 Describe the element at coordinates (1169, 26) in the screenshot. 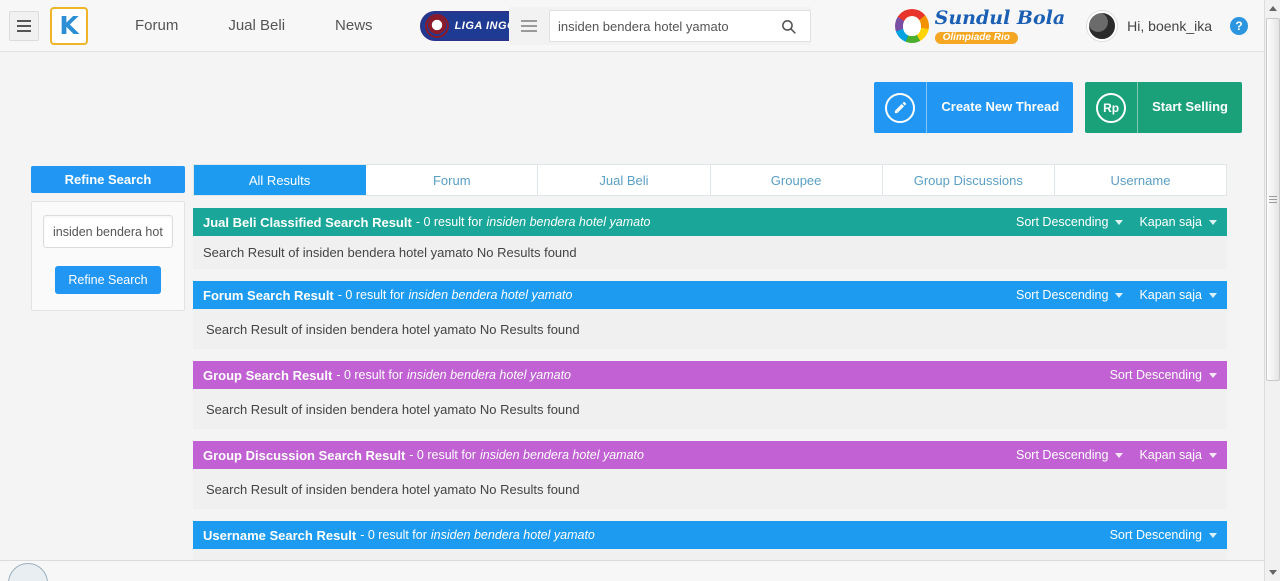

I see `user-greeting: Hi, boenk_ika` at that location.